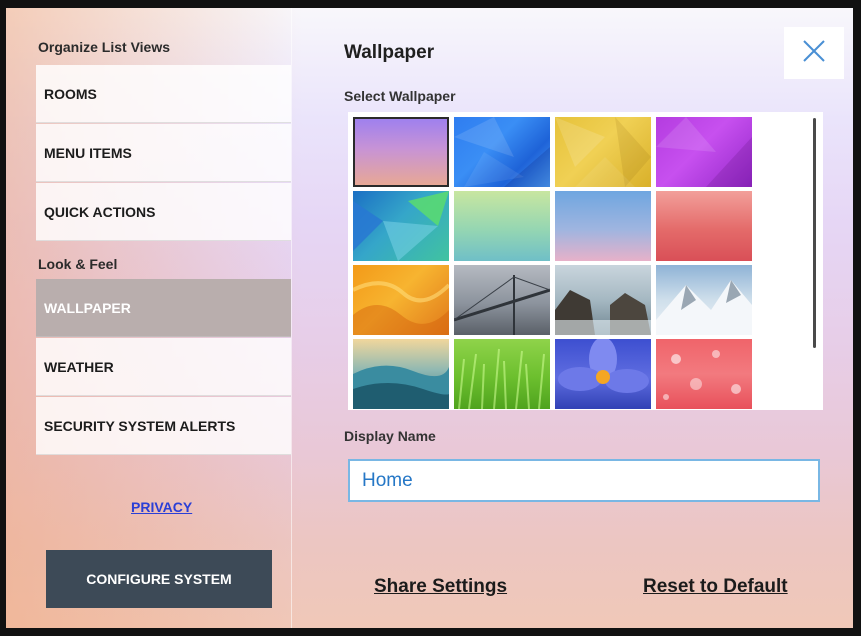 This screenshot has width=861, height=636. What do you see at coordinates (163, 94) in the screenshot?
I see `sidebar-item-rooms: ROOMS` at bounding box center [163, 94].